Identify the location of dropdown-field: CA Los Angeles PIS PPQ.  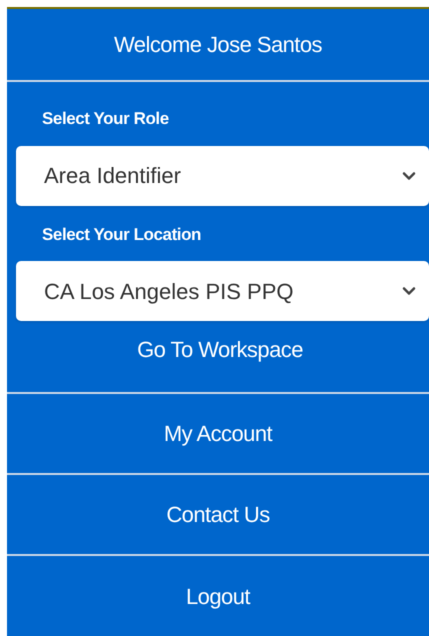
(222, 291).